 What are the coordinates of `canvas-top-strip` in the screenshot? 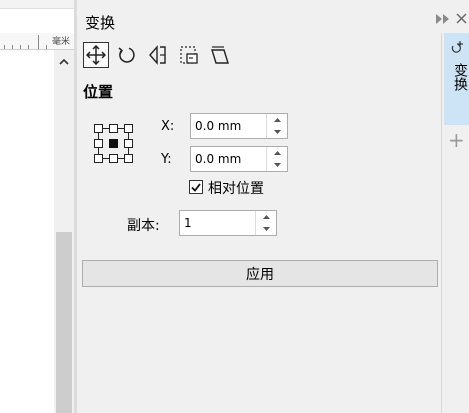 It's located at (37, 4).